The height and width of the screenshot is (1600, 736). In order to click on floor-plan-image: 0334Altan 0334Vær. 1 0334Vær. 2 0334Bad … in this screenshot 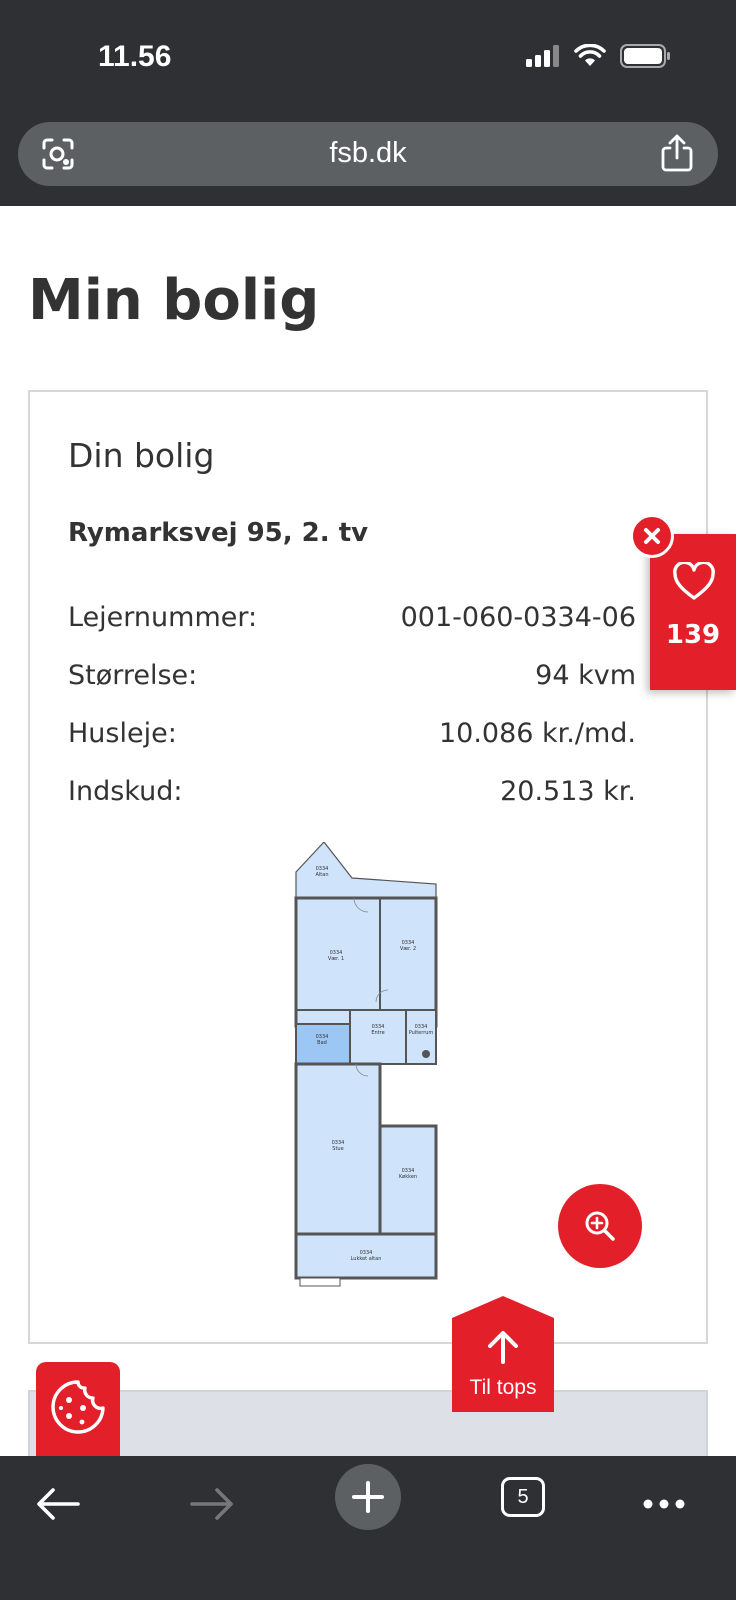, I will do `click(366, 1064)`.